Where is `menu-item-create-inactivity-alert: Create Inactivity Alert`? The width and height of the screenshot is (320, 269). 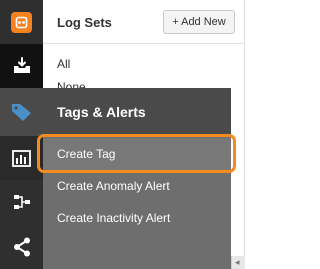 menu-item-create-inactivity-alert: Create Inactivity Alert is located at coordinates (137, 218).